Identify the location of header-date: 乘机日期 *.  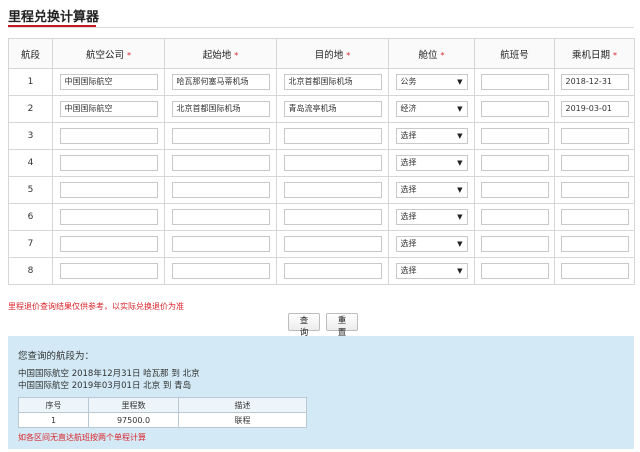
(594, 53).